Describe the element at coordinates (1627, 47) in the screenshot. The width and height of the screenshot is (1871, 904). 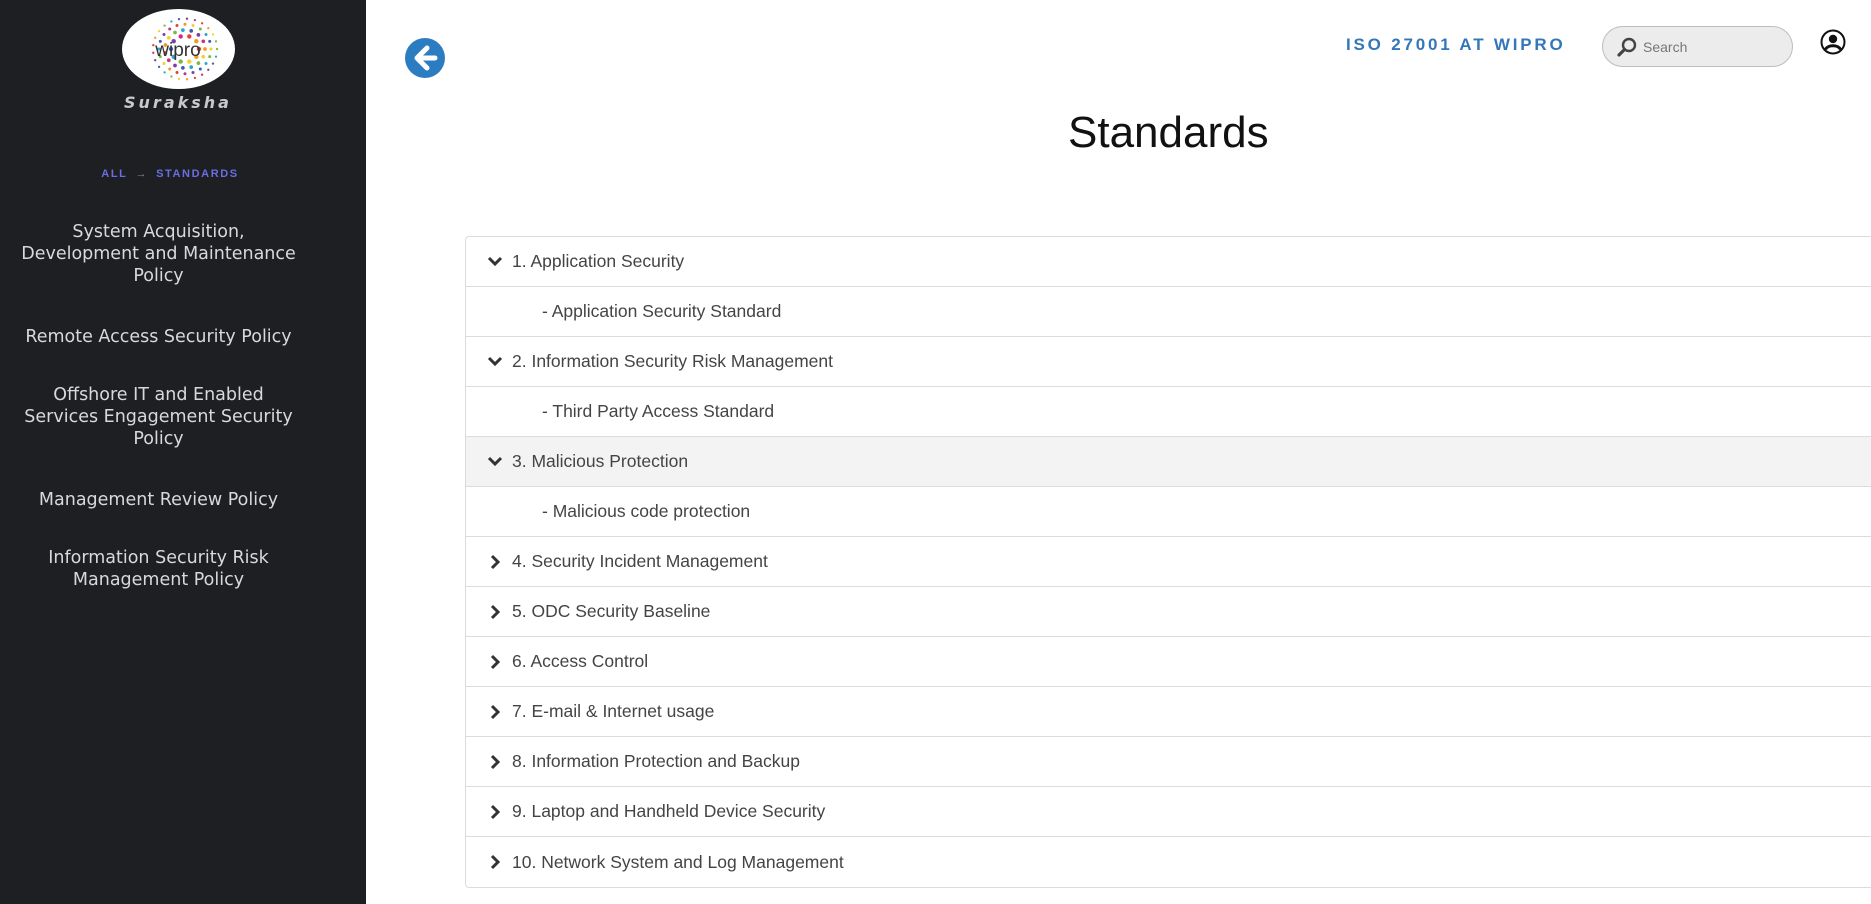
I see `search-icon` at that location.